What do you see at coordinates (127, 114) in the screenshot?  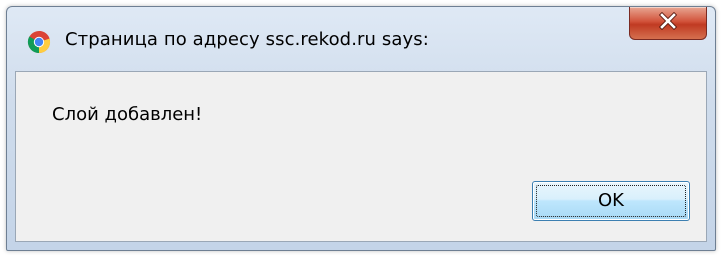 I see `dialog-message: Слой добавлен!` at bounding box center [127, 114].